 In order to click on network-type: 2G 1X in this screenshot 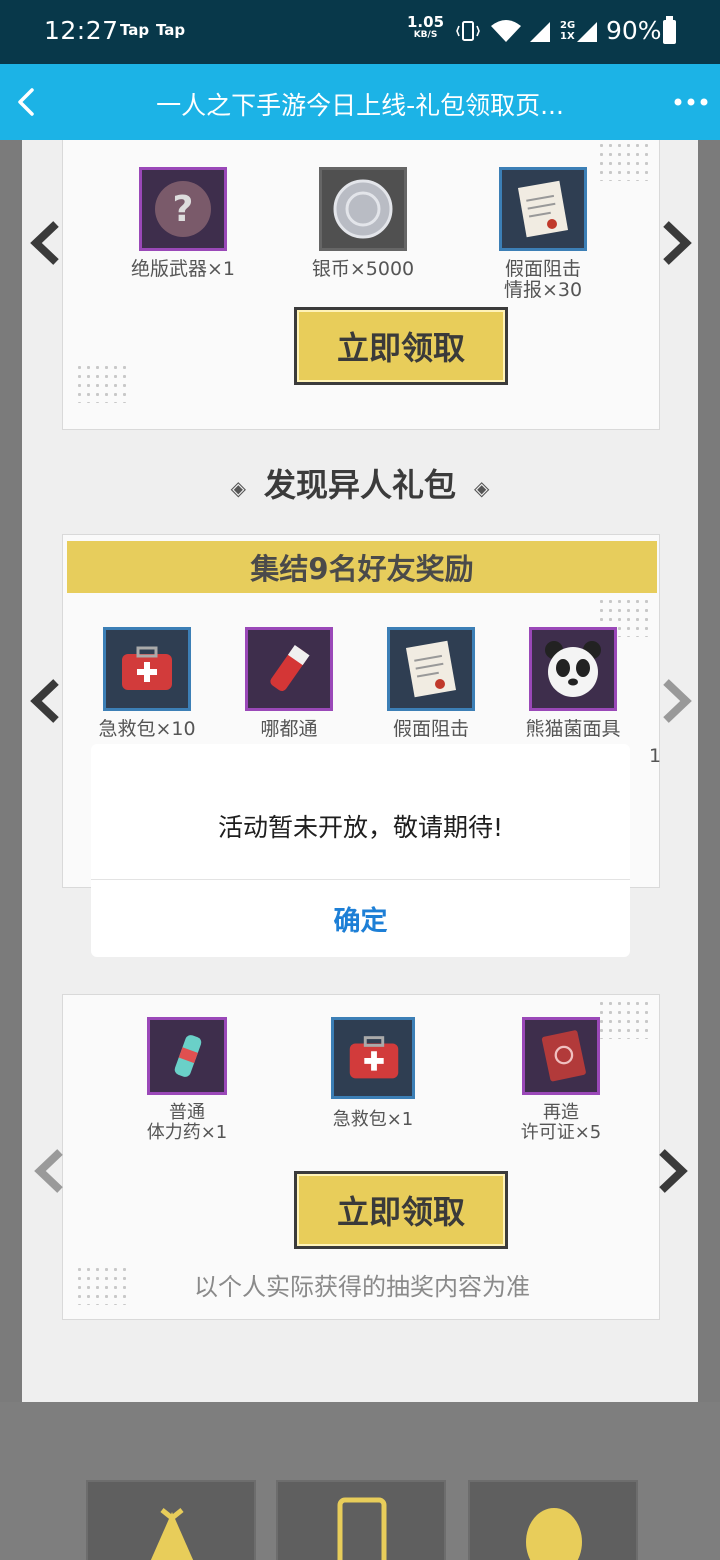, I will do `click(568, 31)`.